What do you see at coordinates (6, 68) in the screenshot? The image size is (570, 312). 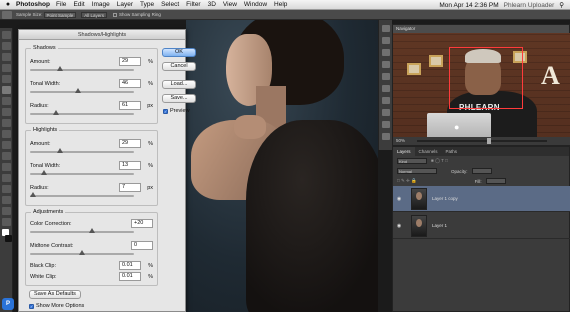 I see `quick-select-tool-icon` at bounding box center [6, 68].